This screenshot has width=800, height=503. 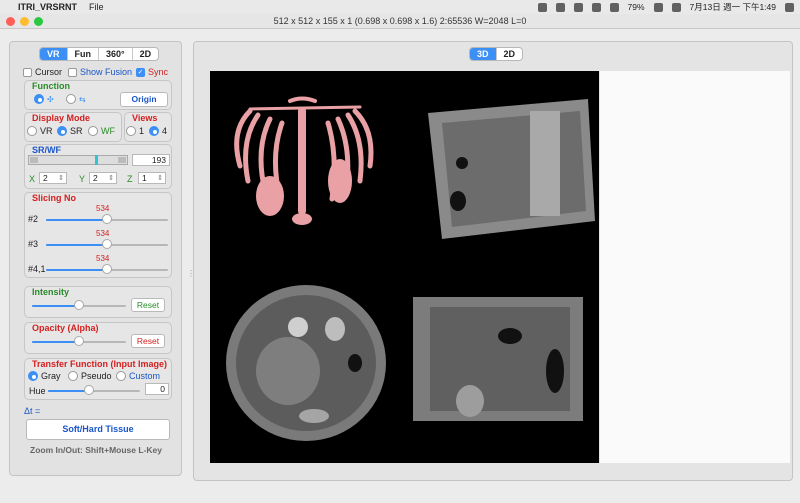 I want to click on intensity-reset-button: Reset, so click(x=148, y=305).